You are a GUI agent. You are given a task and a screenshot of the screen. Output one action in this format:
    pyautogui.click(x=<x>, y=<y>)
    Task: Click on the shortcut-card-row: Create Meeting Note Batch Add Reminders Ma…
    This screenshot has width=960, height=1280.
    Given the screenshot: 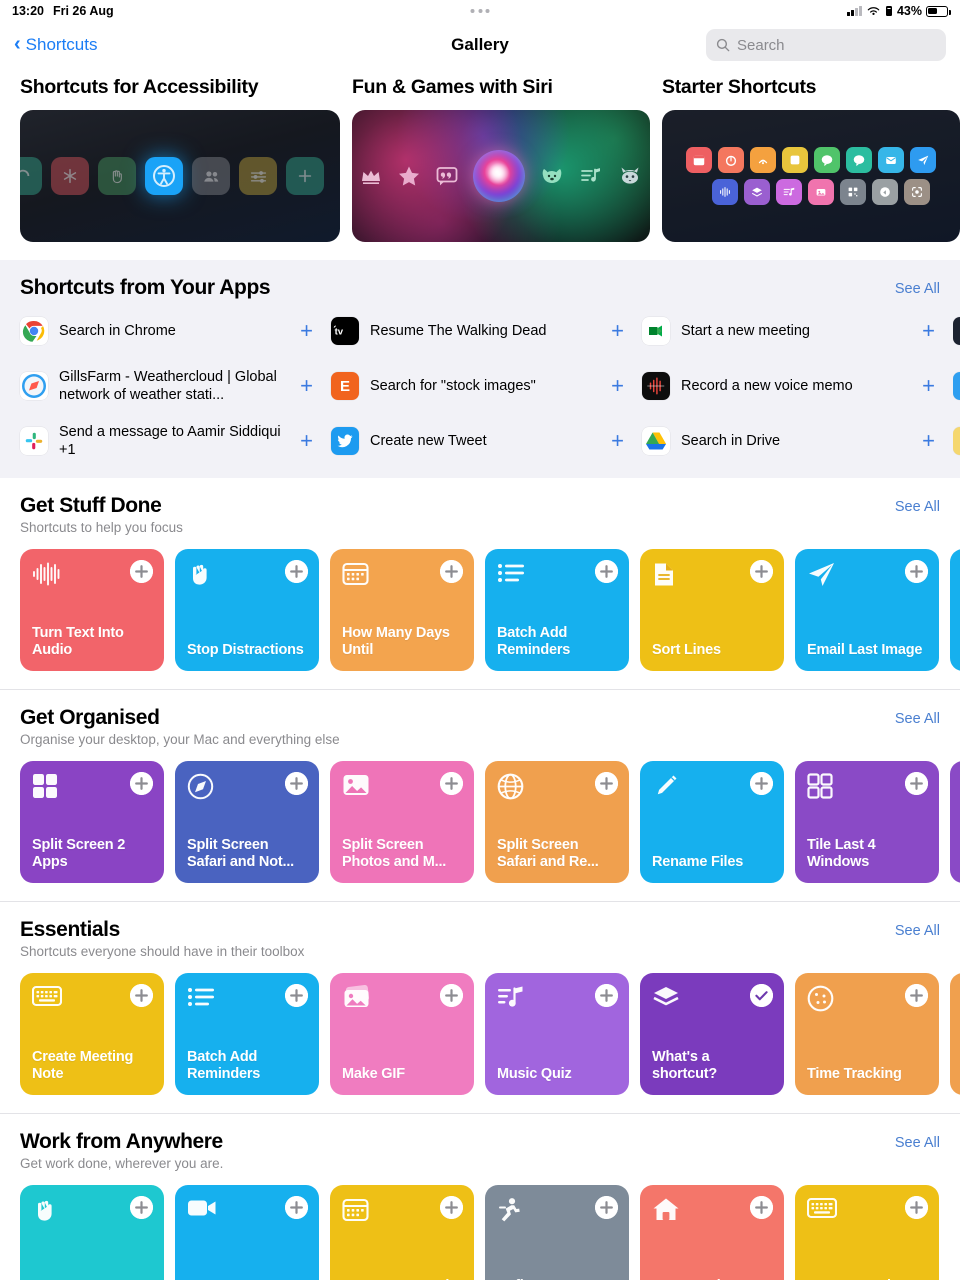 What is the action you would take?
    pyautogui.click(x=490, y=1043)
    